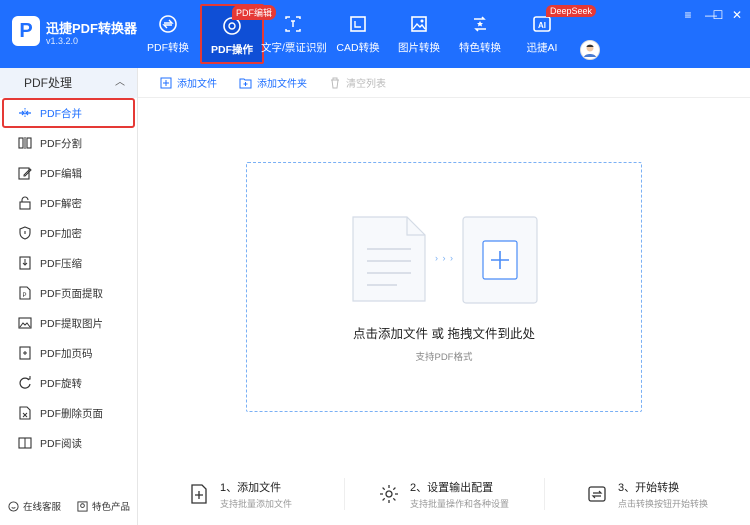  What do you see at coordinates (245, 83) in the screenshot?
I see `add-folder-icon` at bounding box center [245, 83].